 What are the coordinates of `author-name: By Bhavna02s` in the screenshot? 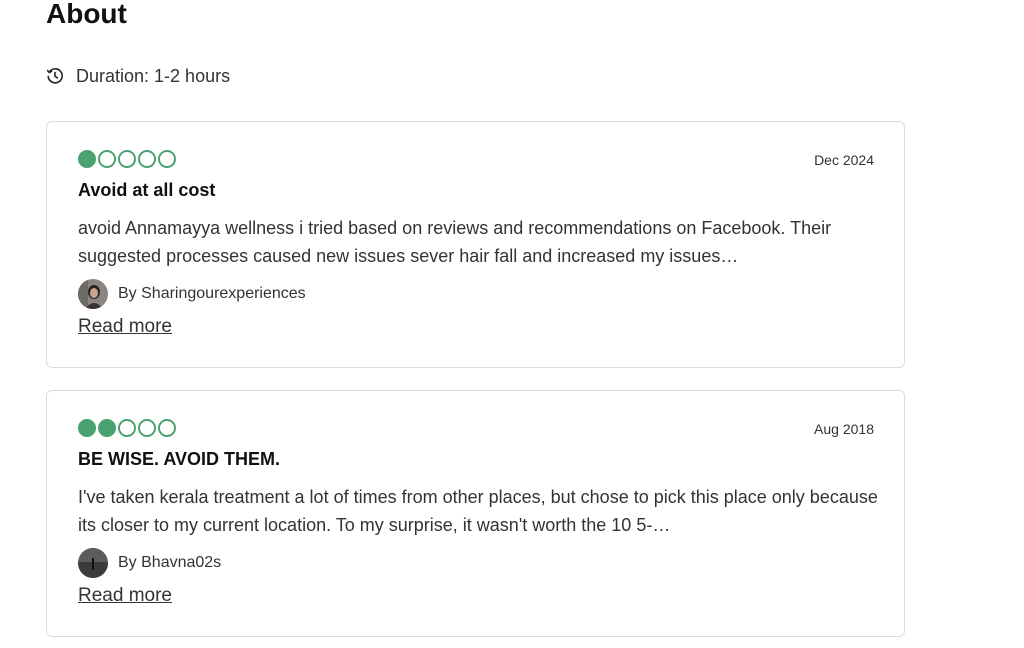 It's located at (169, 563).